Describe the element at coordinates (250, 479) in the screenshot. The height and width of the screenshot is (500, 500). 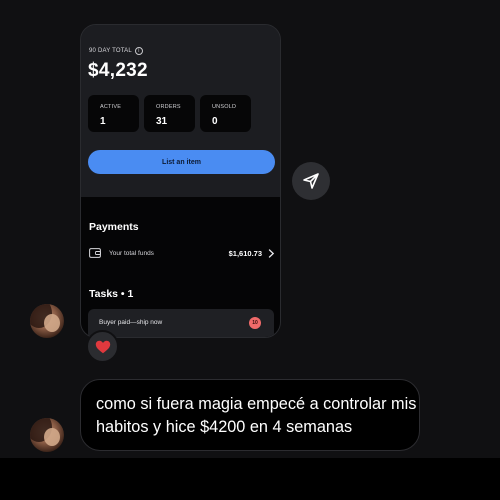
I see `bottom-bar` at that location.